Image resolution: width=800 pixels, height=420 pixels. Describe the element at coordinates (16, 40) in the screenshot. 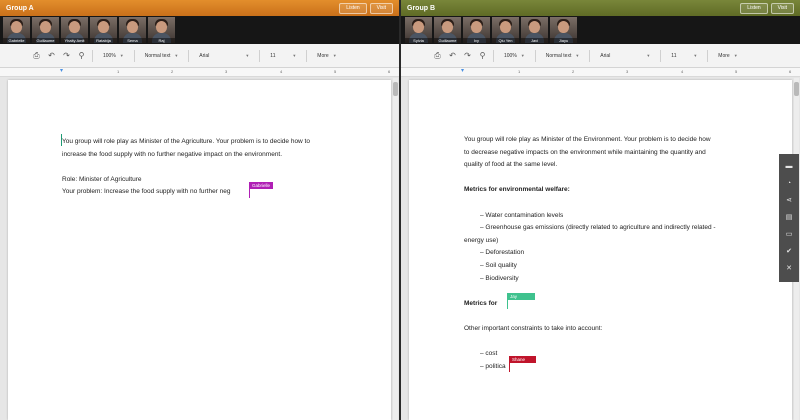

I see `participant-name: Gabrielle` at that location.